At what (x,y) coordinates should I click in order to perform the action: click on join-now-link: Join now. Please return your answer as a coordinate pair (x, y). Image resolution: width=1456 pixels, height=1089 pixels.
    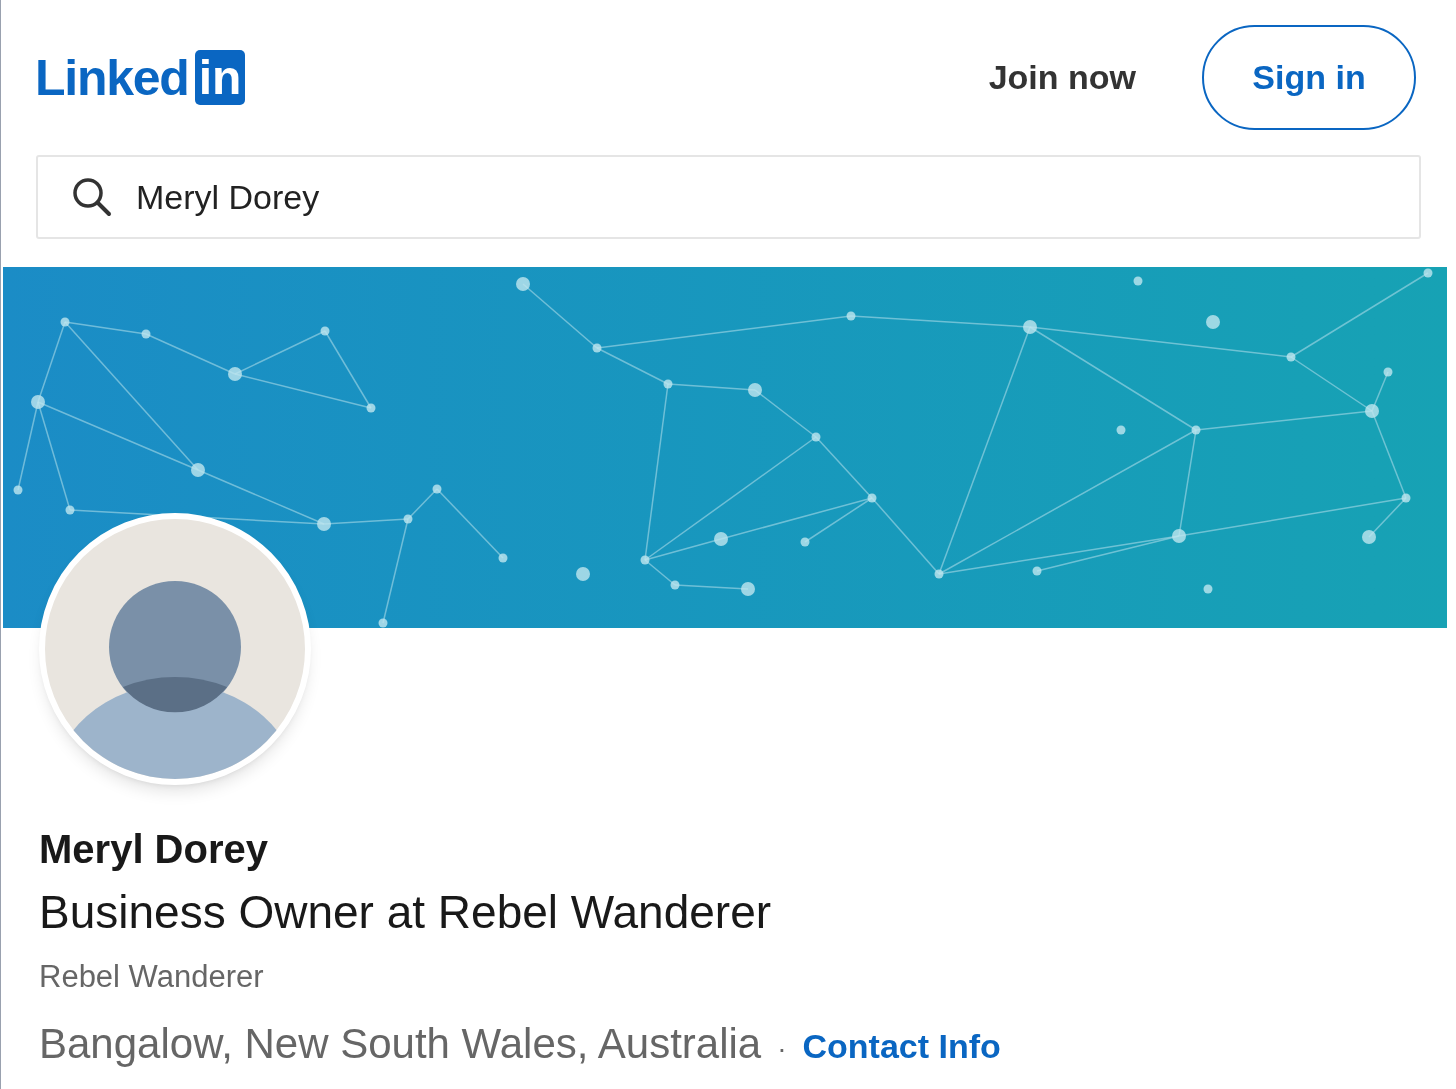
    Looking at the image, I should click on (1062, 77).